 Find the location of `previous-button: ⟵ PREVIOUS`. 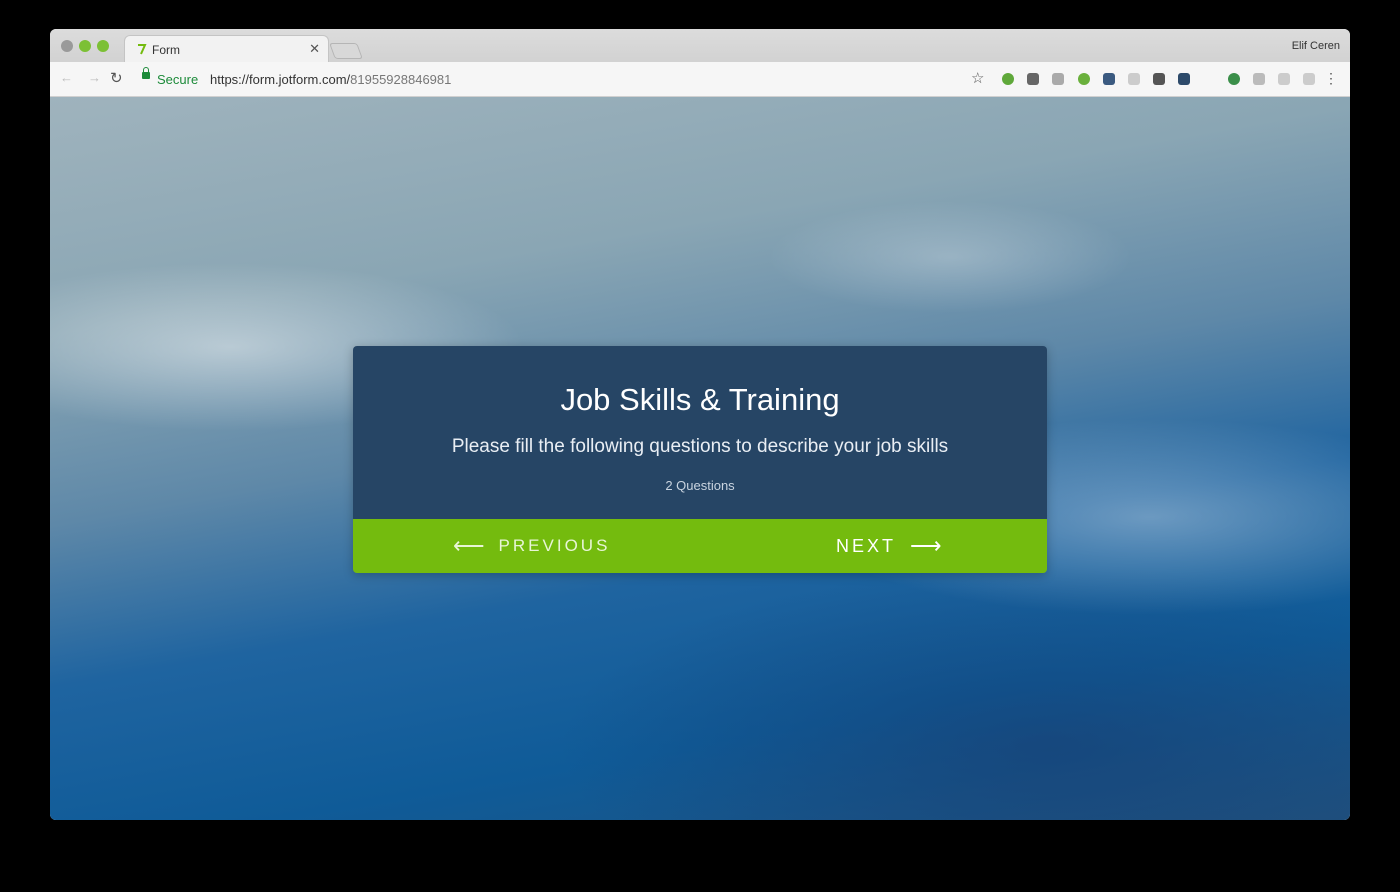

previous-button: ⟵ PREVIOUS is located at coordinates (531, 546).